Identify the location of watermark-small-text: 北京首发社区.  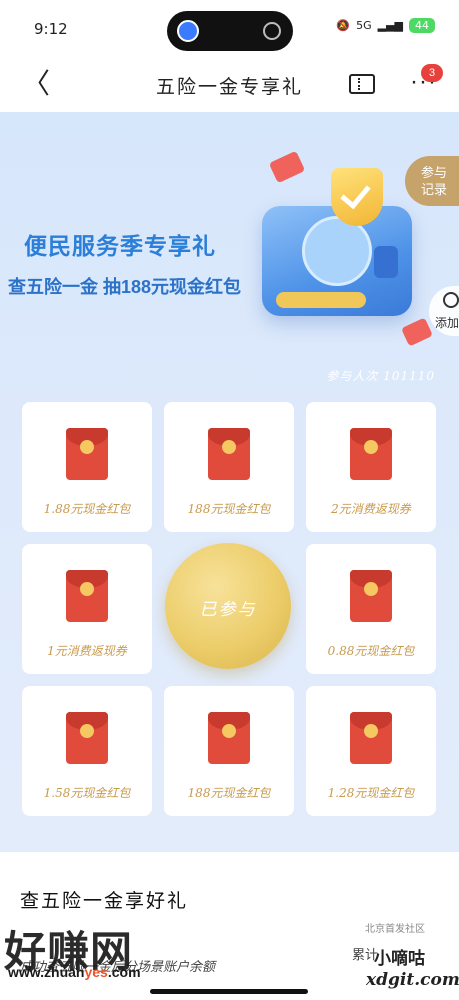
(395, 929).